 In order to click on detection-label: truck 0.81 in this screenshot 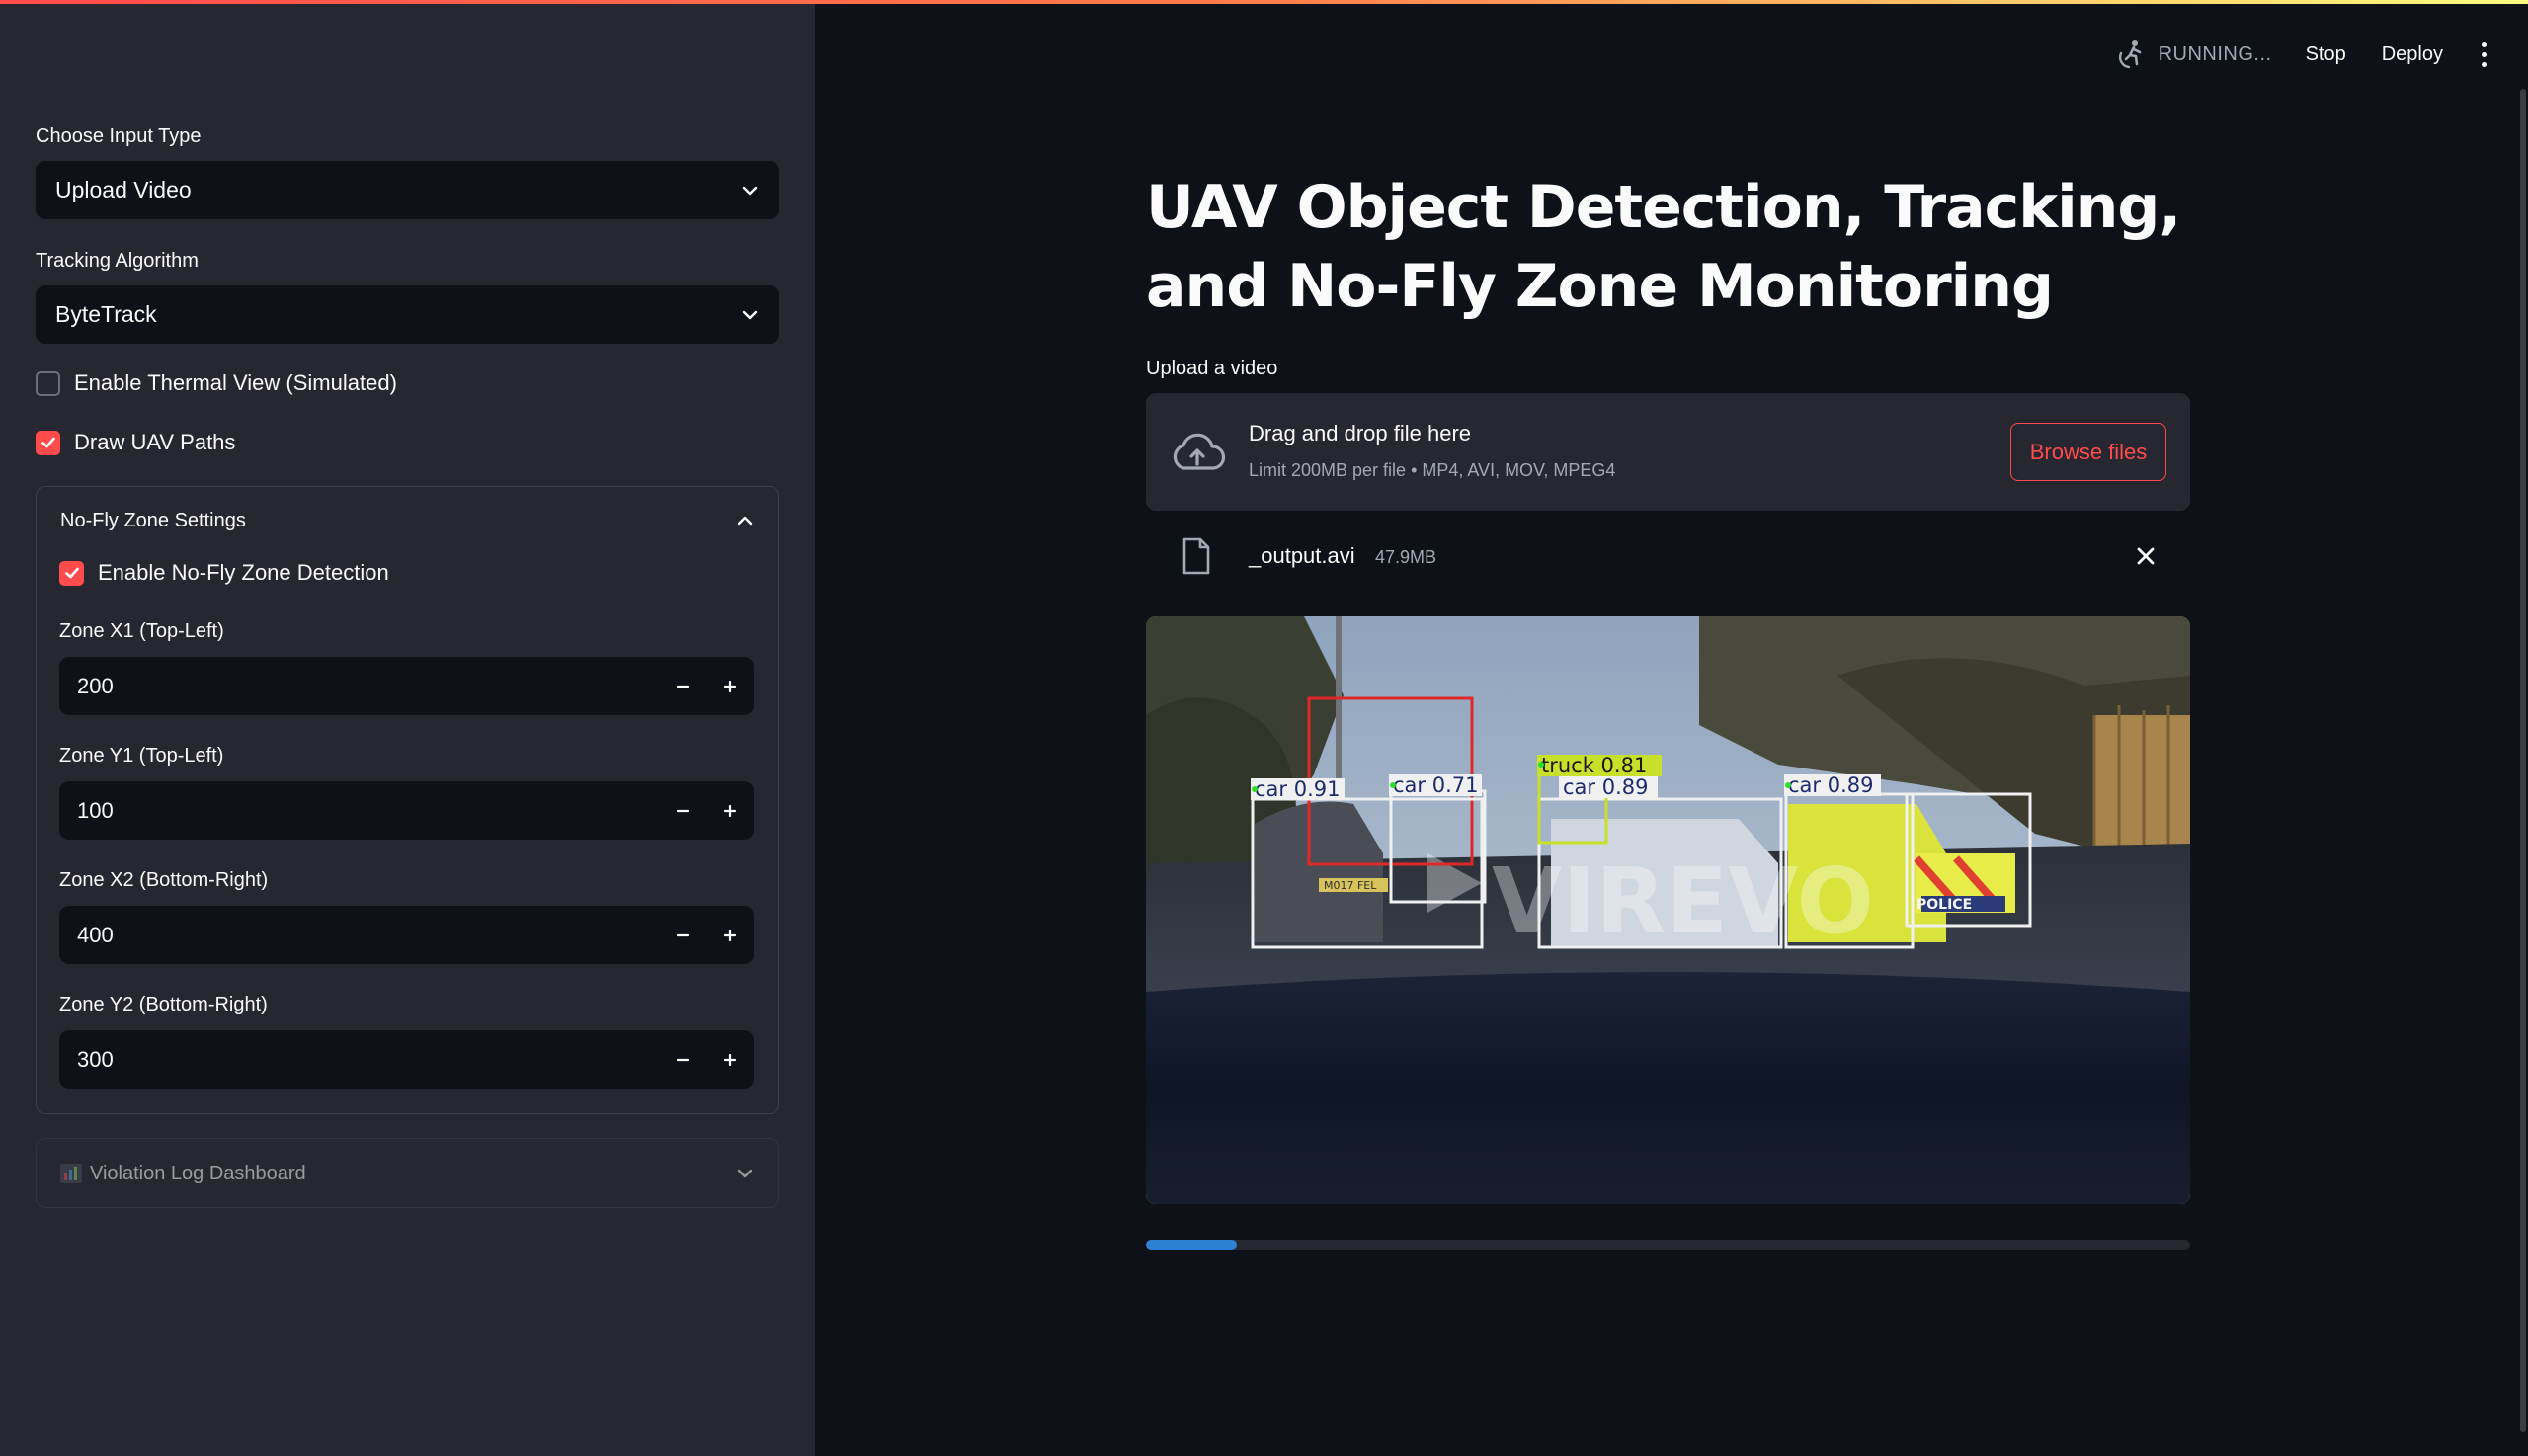, I will do `click(1594, 765)`.